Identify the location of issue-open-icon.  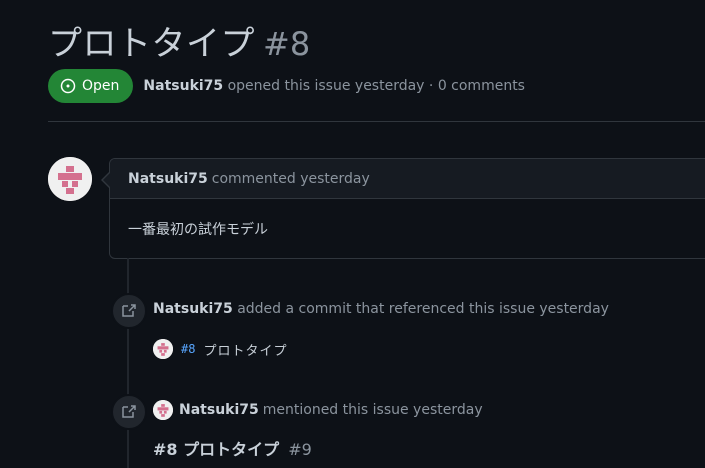
(68, 86).